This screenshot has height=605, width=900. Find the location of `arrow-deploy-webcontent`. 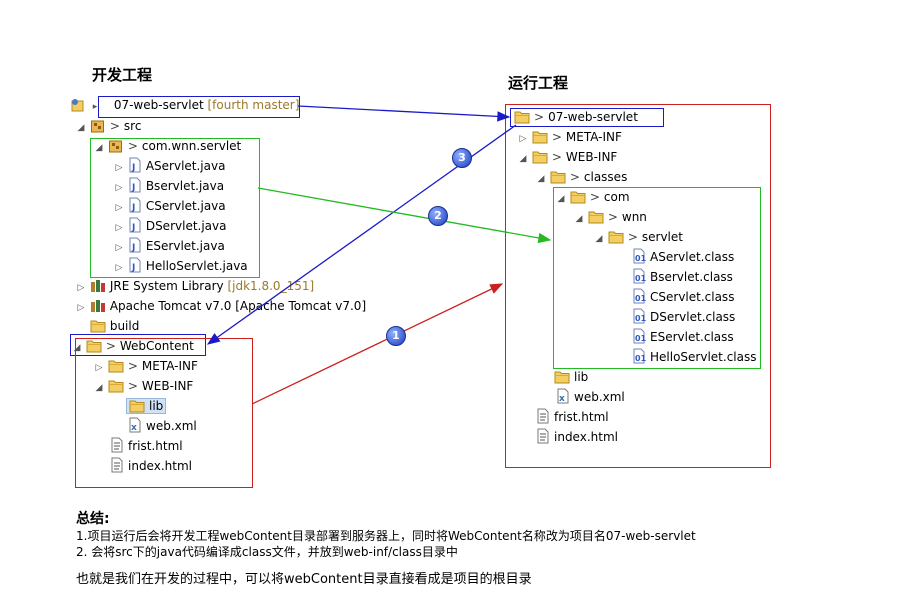

arrow-deploy-webcontent is located at coordinates (377, 344).